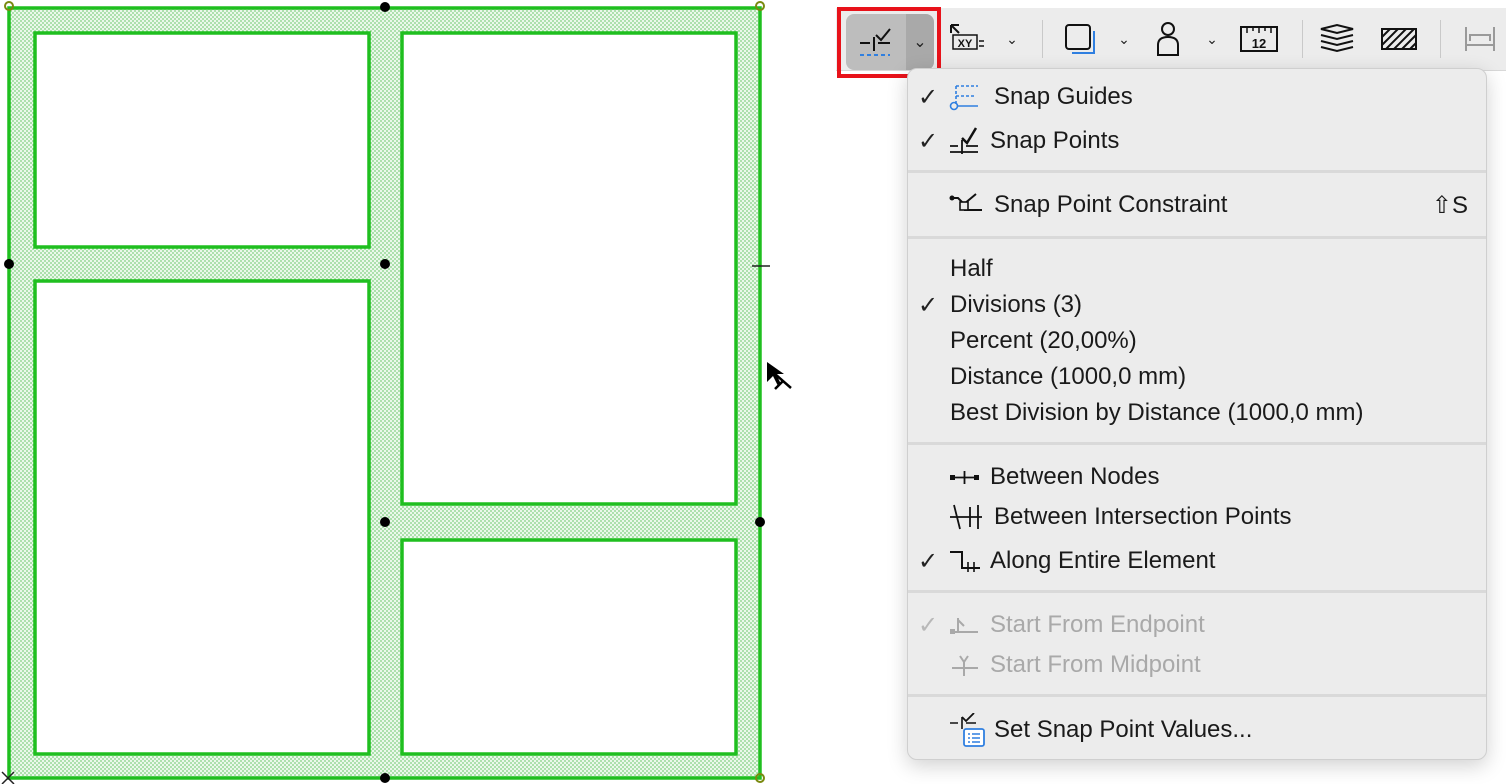 This screenshot has height=784, width=1506. I want to click on set-values-icon, so click(967, 730).